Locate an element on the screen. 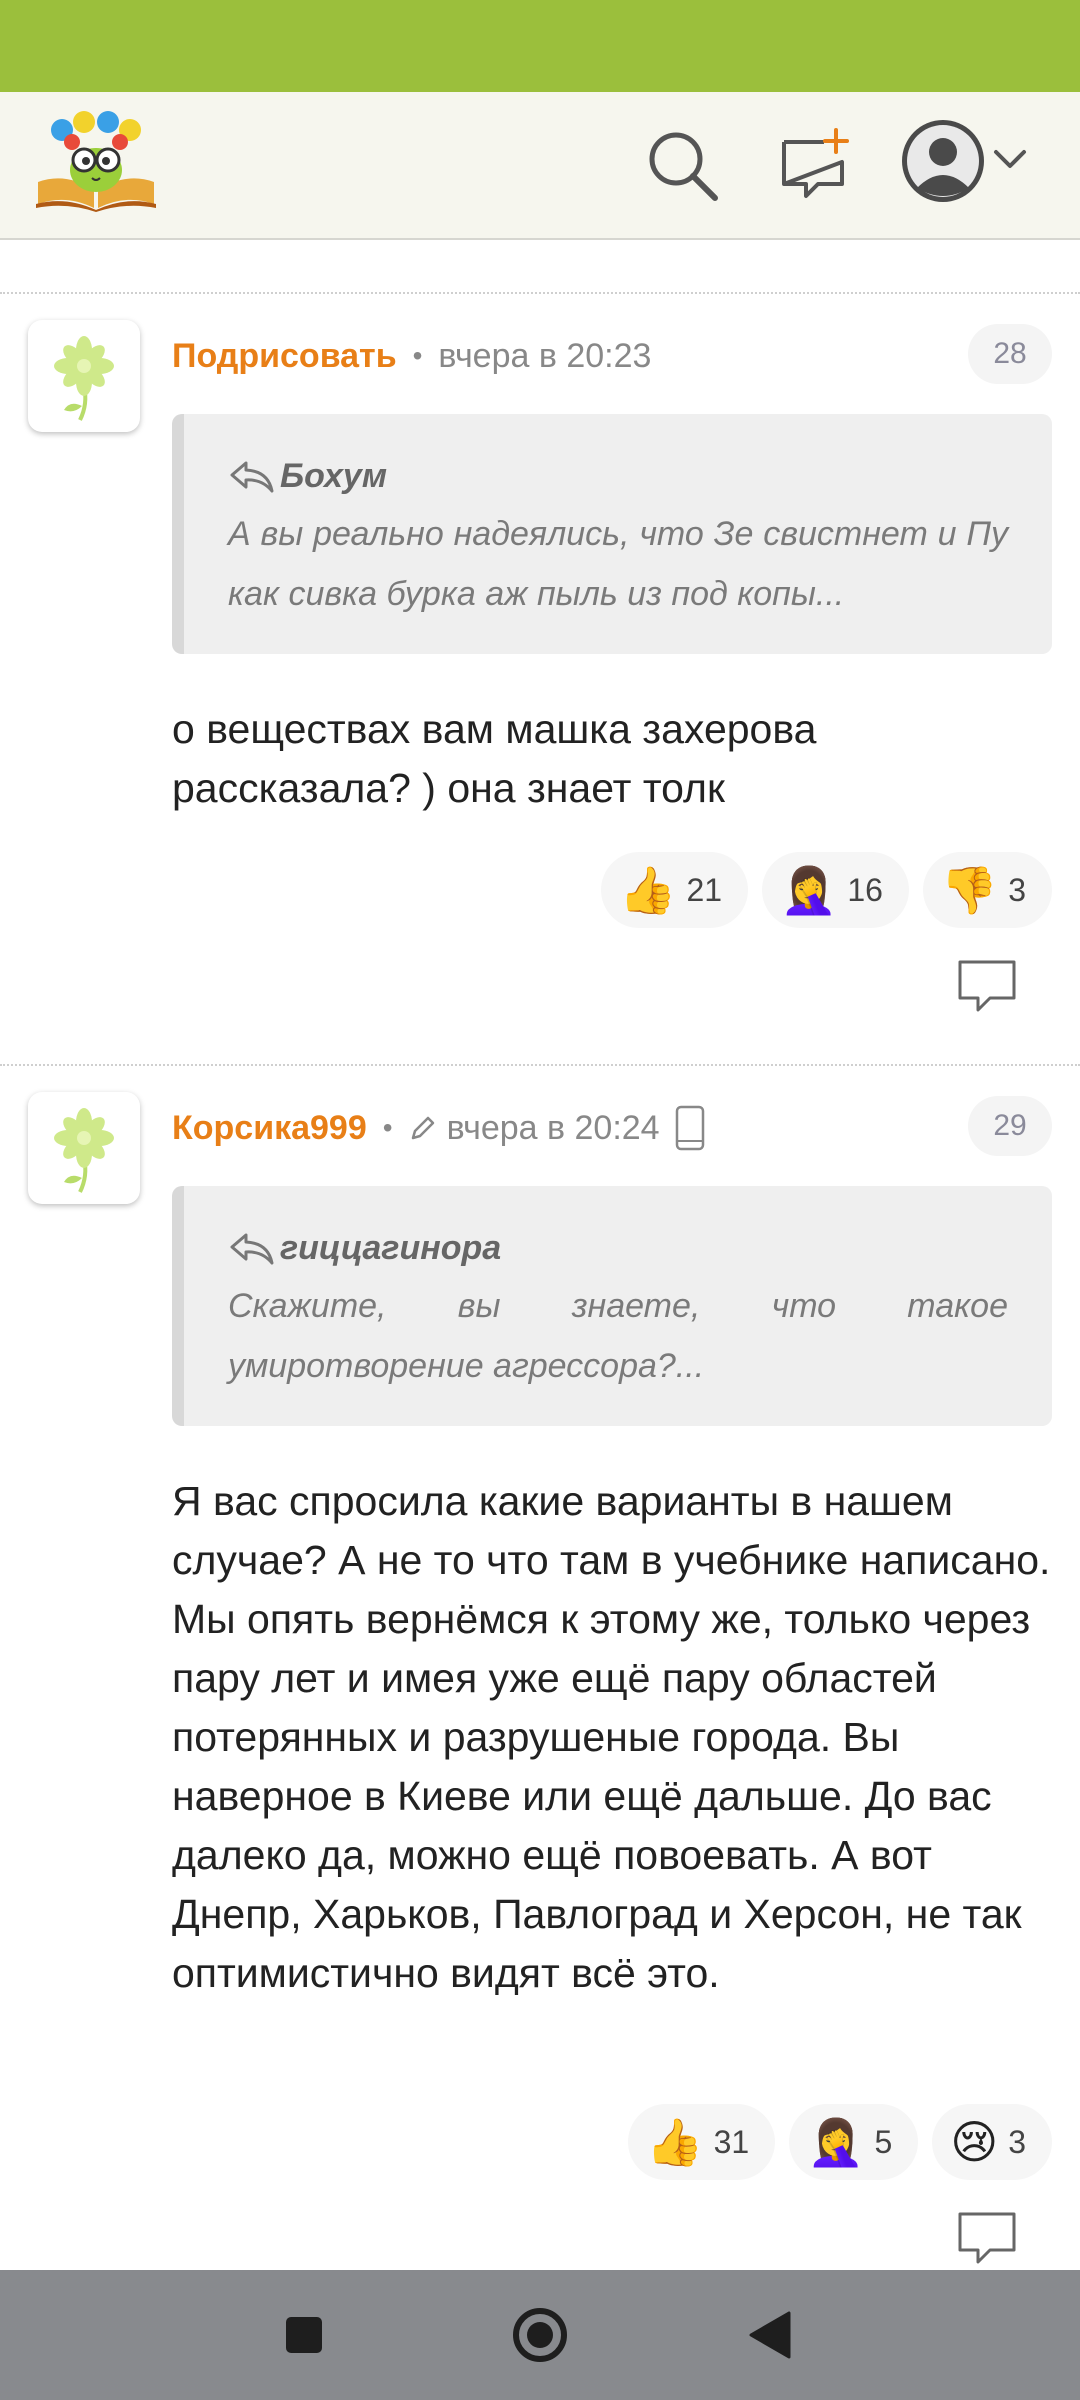 This screenshot has height=2400, width=1080. reaction-thumbs-down: 👎 3 is located at coordinates (987, 890).